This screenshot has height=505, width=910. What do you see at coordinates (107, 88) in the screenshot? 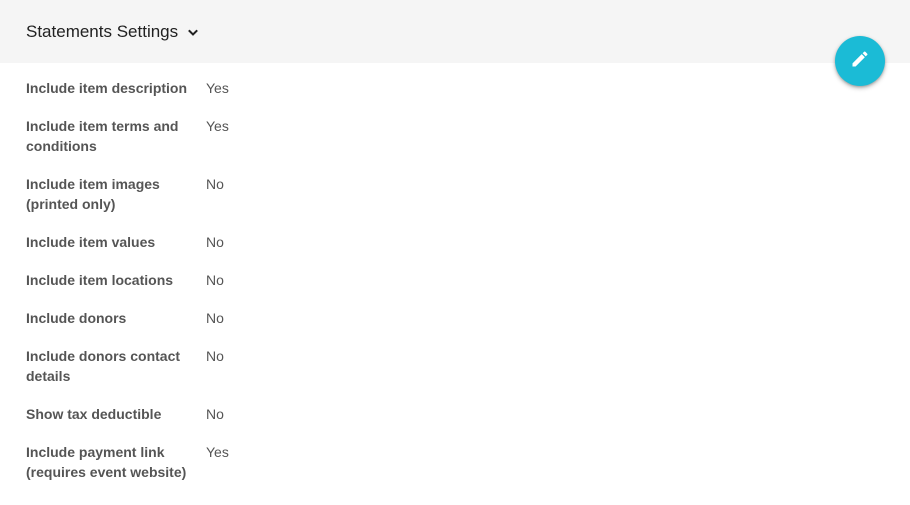
I see `setting-label: Include item description` at bounding box center [107, 88].